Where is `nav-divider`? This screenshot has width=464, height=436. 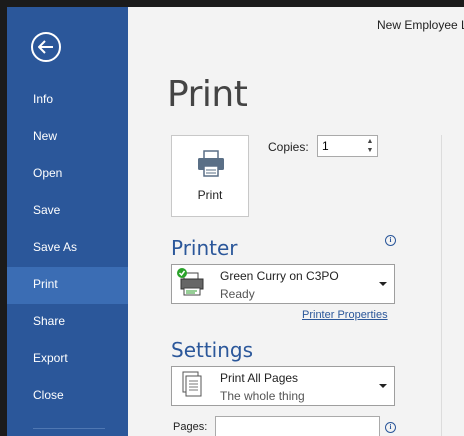
nav-divider is located at coordinates (69, 428).